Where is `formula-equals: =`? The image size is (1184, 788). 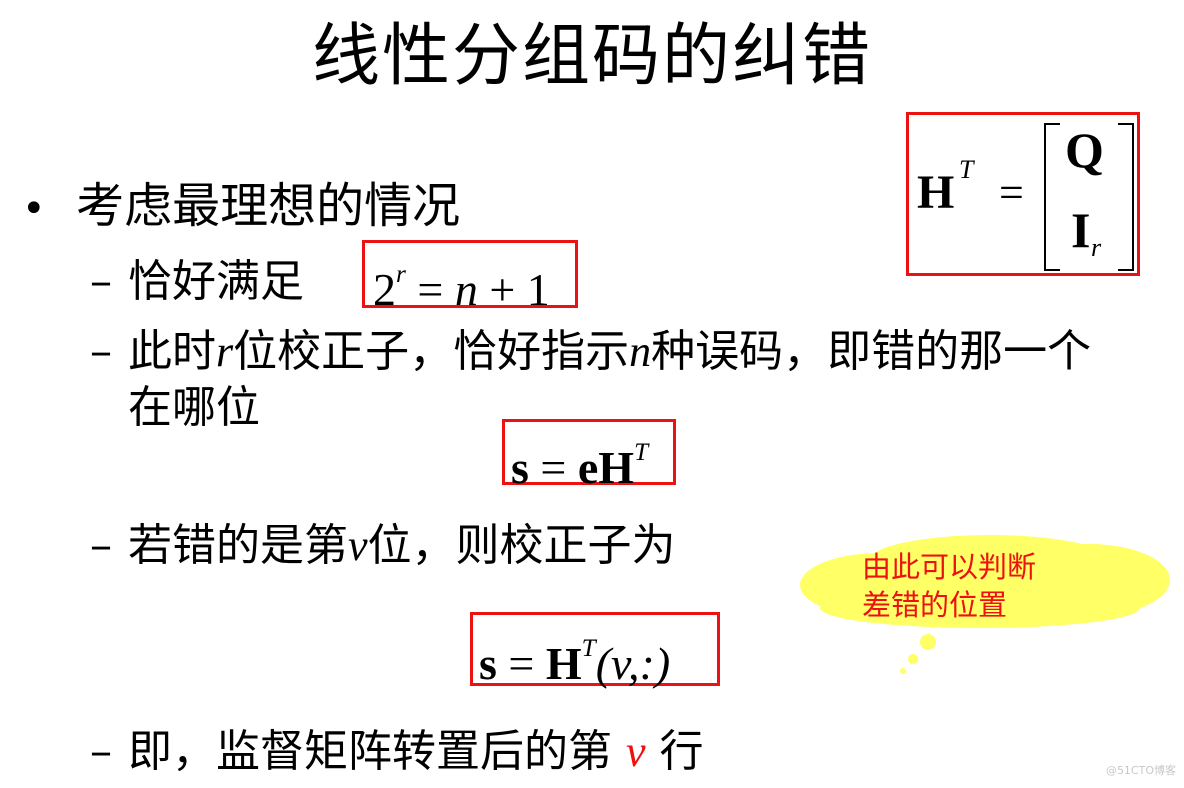 formula-equals: = is located at coordinates (430, 289).